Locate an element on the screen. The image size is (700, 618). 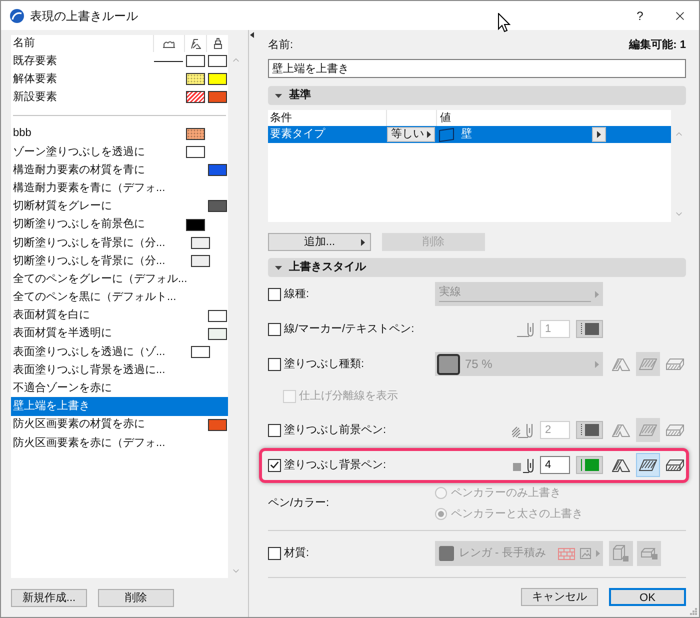
cube-square-icon is located at coordinates (621, 553).